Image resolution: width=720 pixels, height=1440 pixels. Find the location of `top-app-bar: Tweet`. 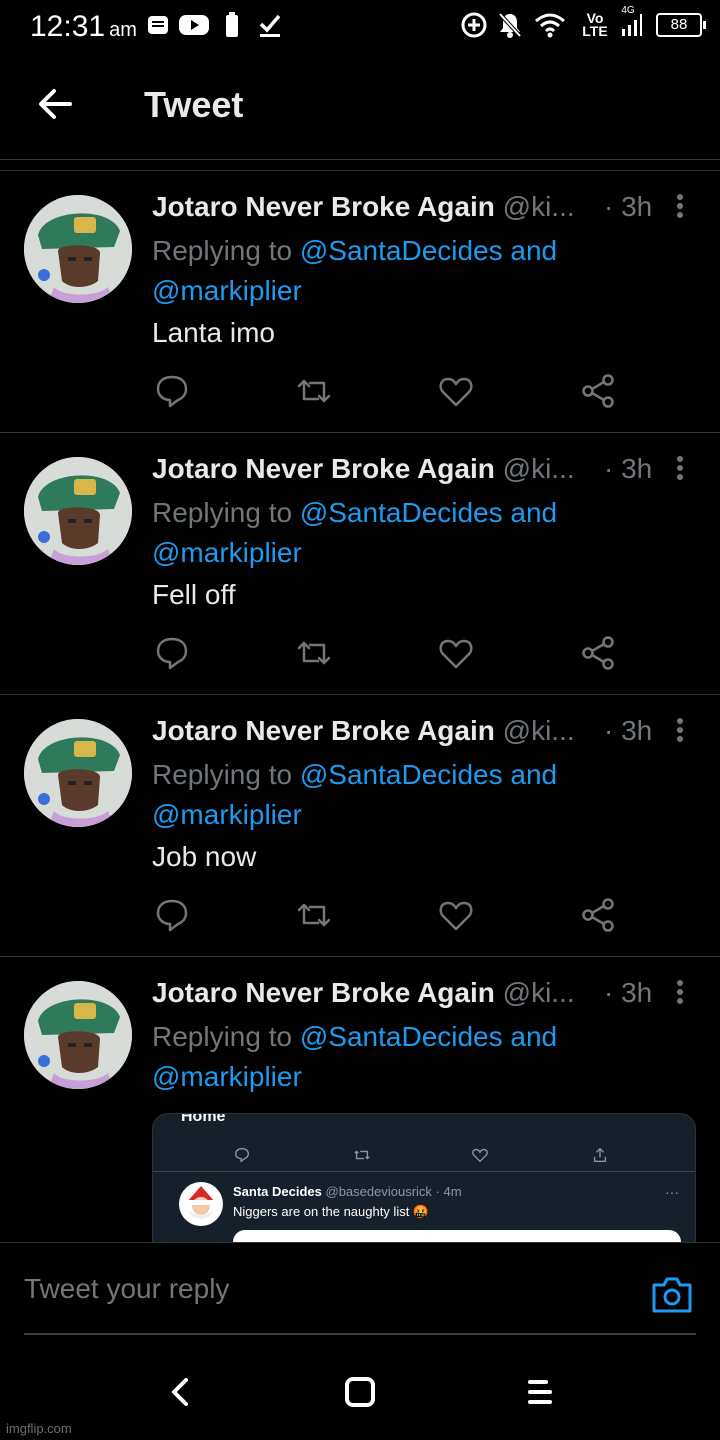

top-app-bar: Tweet is located at coordinates (360, 106).